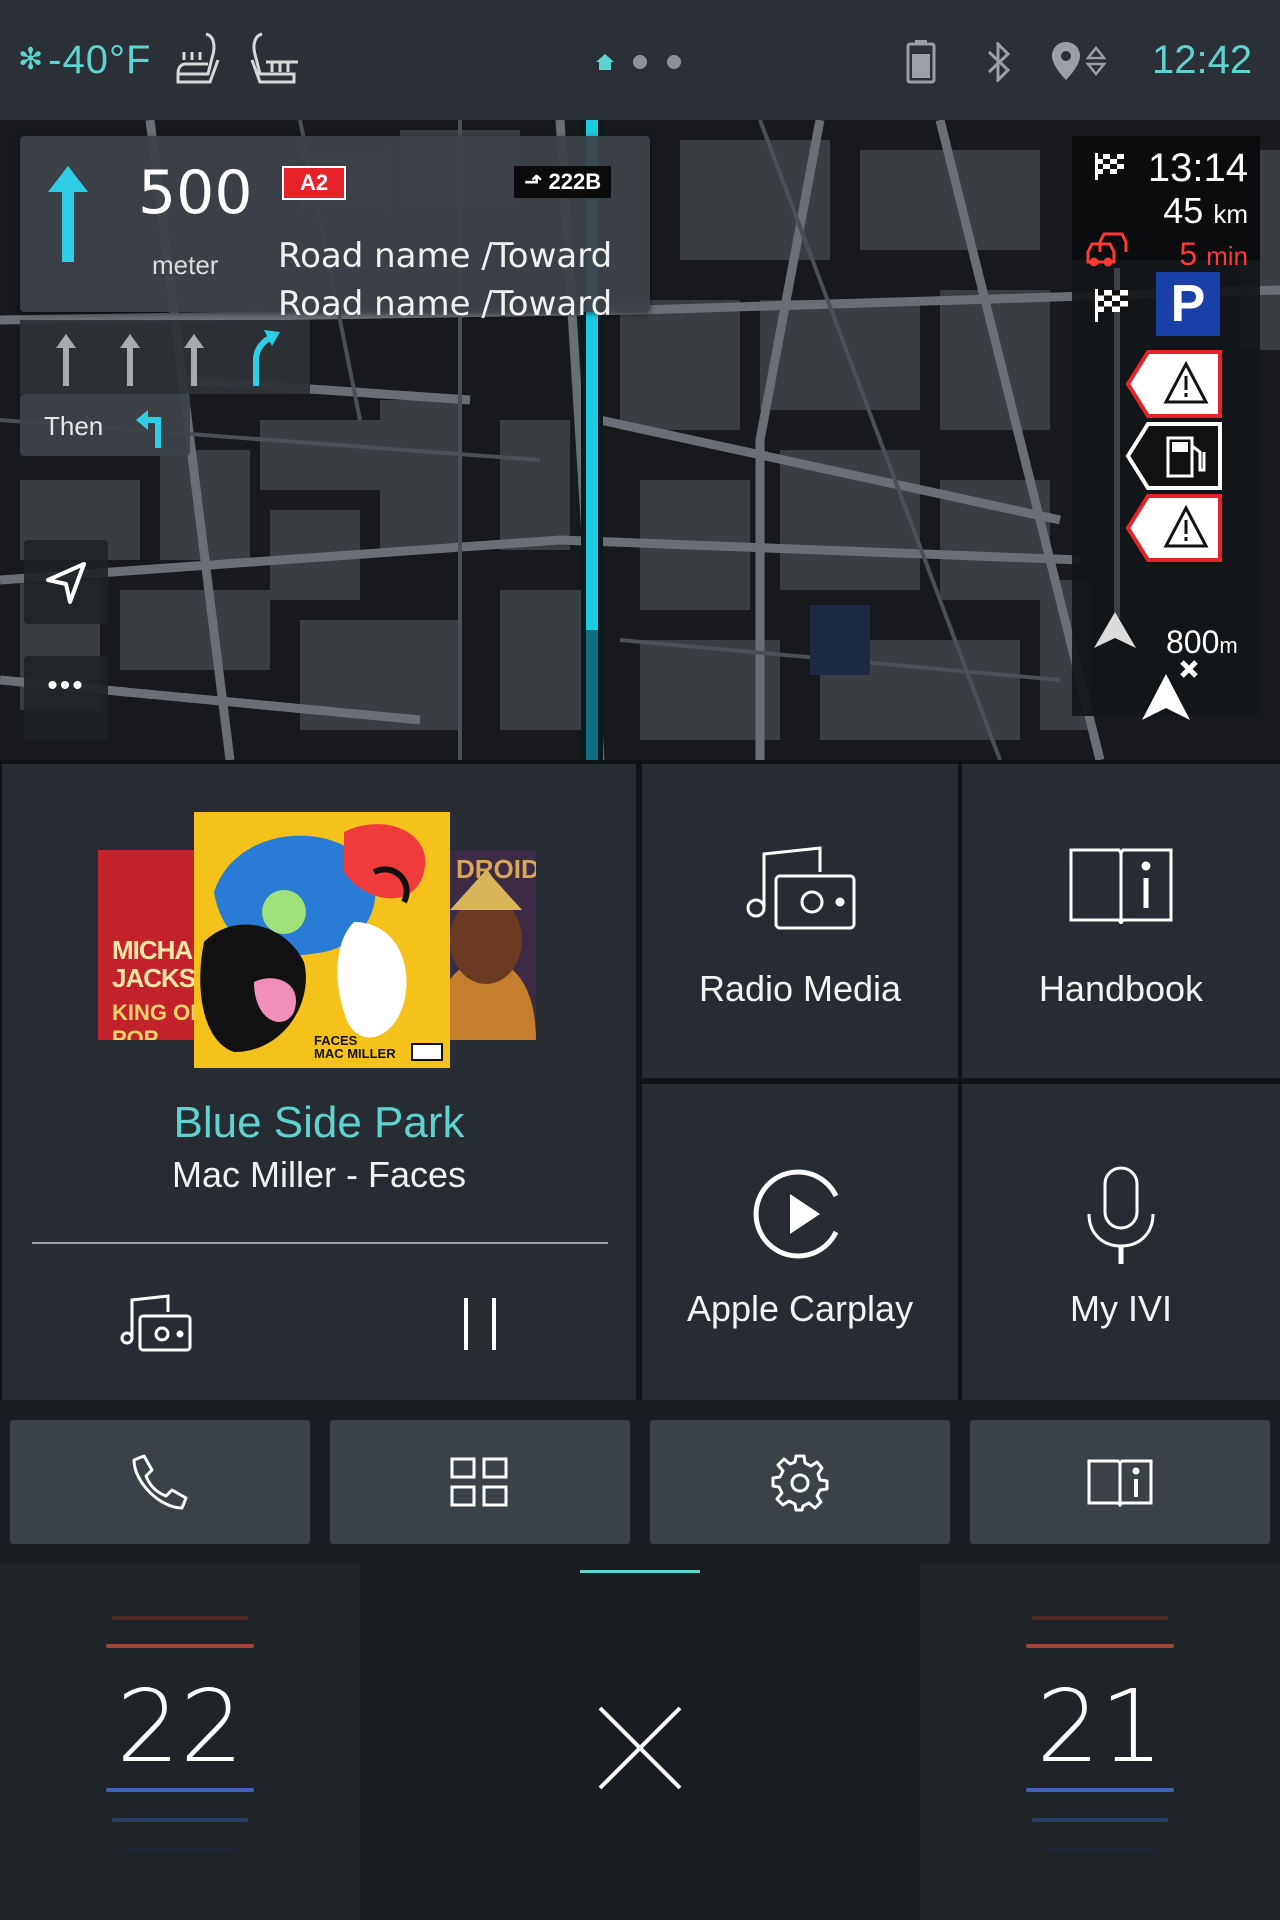 The width and height of the screenshot is (1280, 1920). What do you see at coordinates (1082, 64) in the screenshot?
I see `location-icon` at bounding box center [1082, 64].